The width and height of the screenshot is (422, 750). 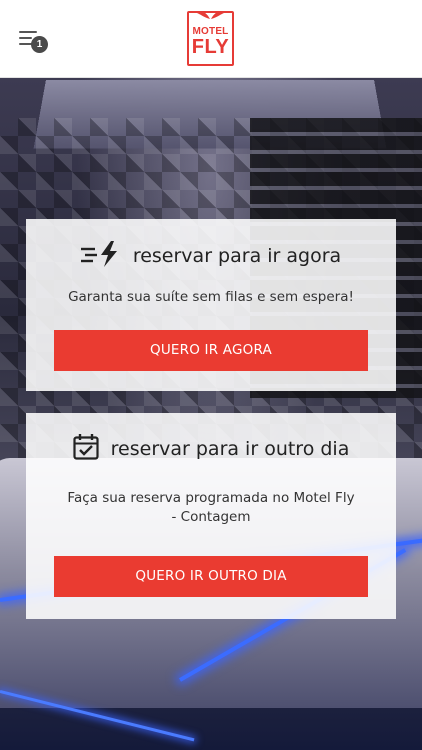 I want to click on reserve-later-heading: reservar para ir outro dia, so click(x=211, y=449).